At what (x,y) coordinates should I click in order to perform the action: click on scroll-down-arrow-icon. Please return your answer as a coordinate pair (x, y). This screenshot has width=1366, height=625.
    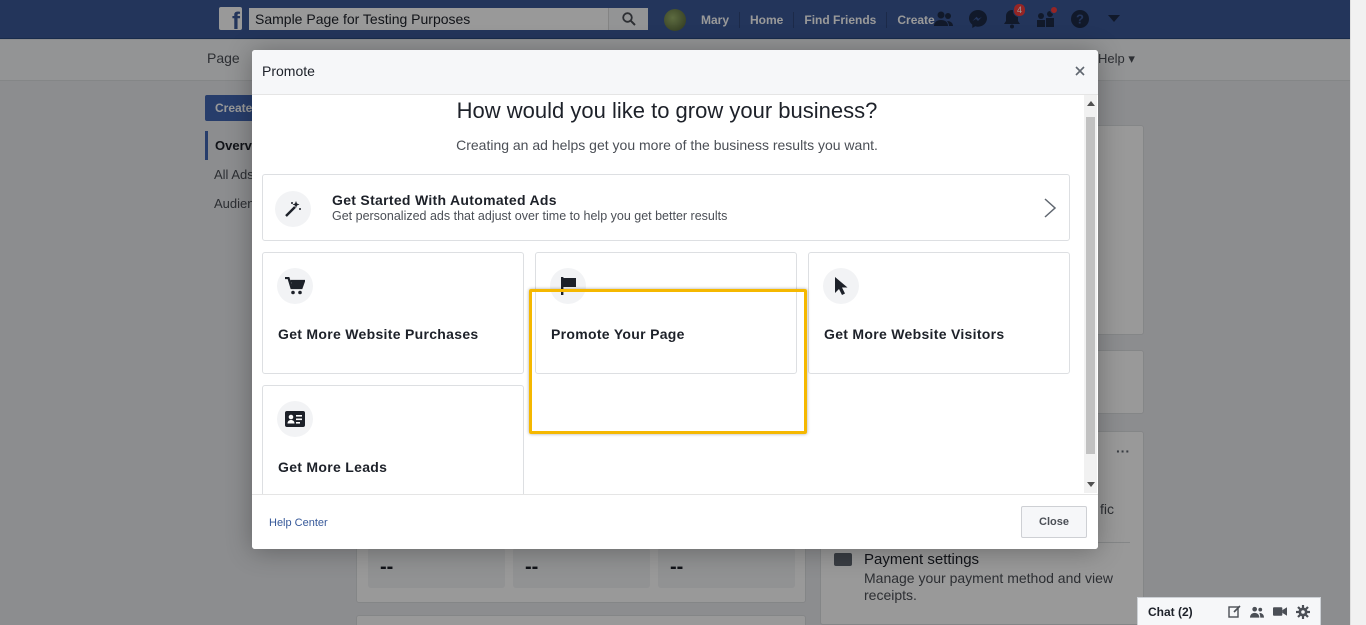
    Looking at the image, I should click on (1091, 484).